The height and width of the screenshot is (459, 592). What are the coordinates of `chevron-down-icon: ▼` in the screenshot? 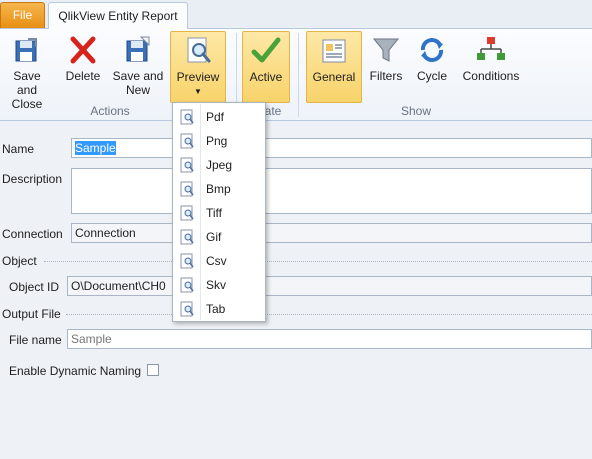 It's located at (198, 91).